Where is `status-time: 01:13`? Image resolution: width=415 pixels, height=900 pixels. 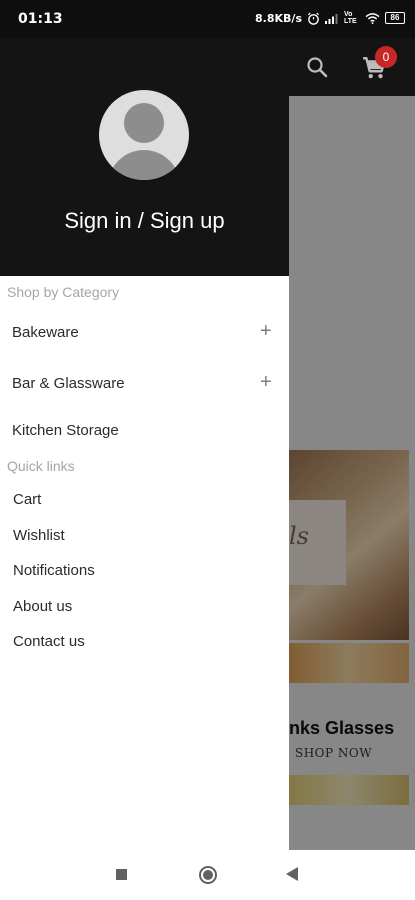 status-time: 01:13 is located at coordinates (40, 19).